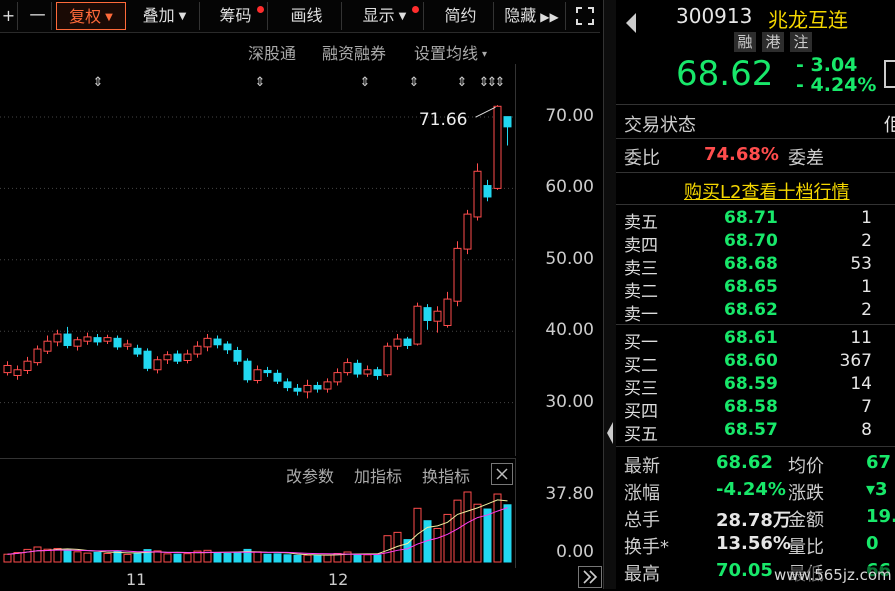 This screenshot has height=591, width=895. I want to click on add-indicator-button: 加指标, so click(378, 475).